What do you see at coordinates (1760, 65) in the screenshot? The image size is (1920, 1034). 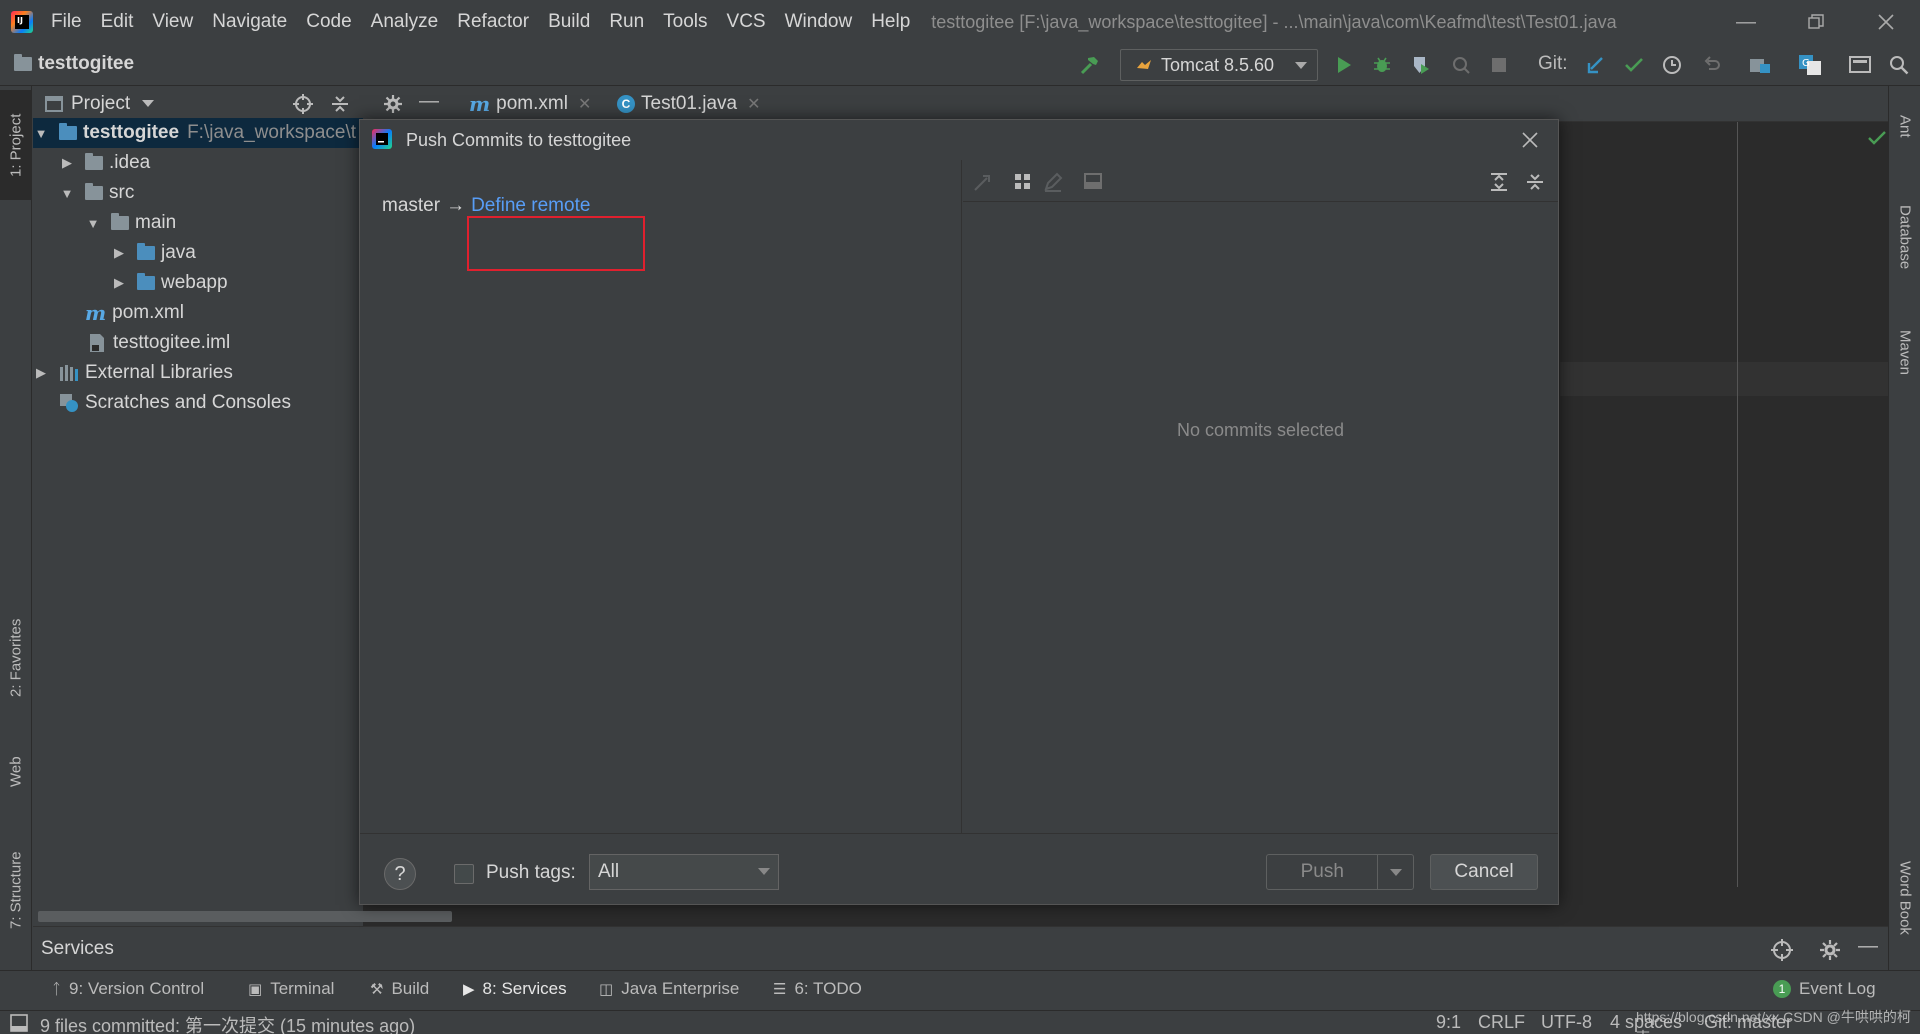 I see `project-structure-icon` at bounding box center [1760, 65].